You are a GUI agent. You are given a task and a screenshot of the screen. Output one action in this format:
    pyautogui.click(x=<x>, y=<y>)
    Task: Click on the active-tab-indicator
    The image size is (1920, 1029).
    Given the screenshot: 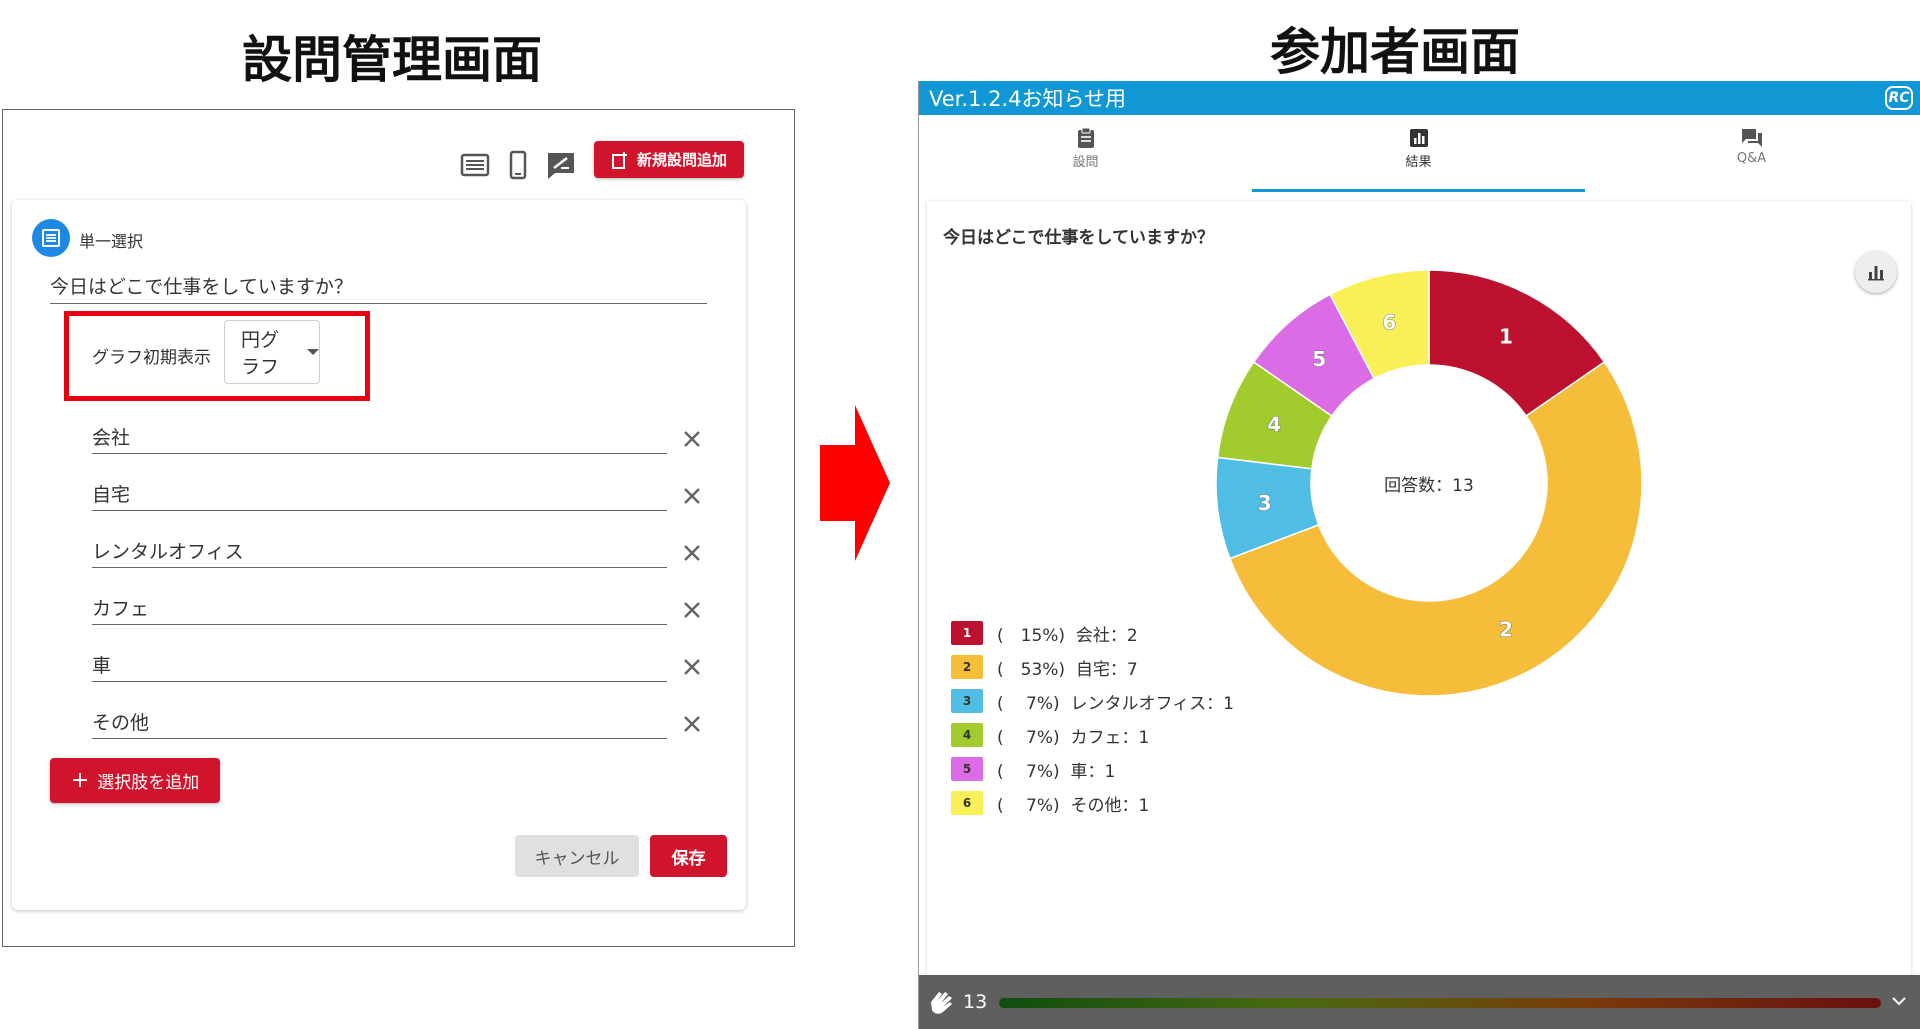 What is the action you would take?
    pyautogui.click(x=1418, y=190)
    